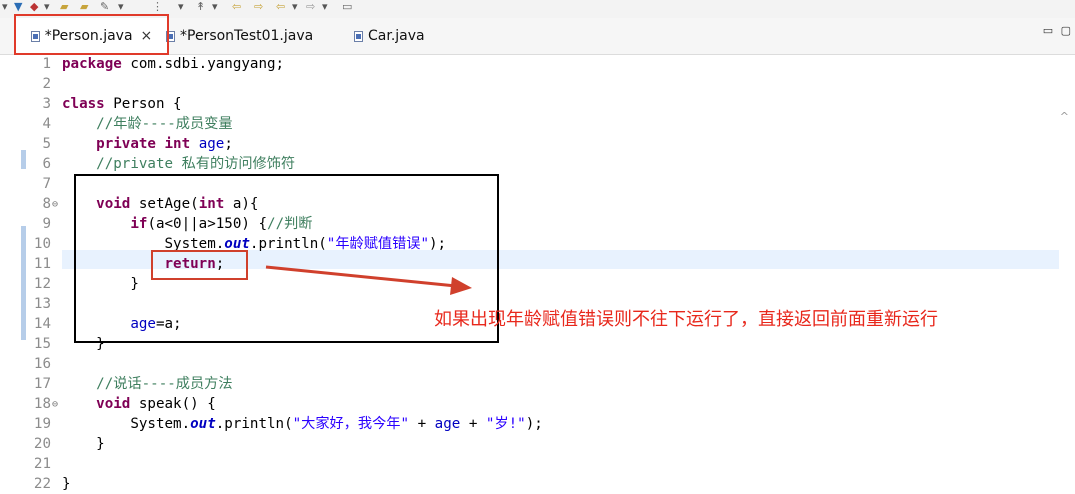 Image resolution: width=1075 pixels, height=494 pixels. Describe the element at coordinates (42, 384) in the screenshot. I see `line-number: 17` at that location.